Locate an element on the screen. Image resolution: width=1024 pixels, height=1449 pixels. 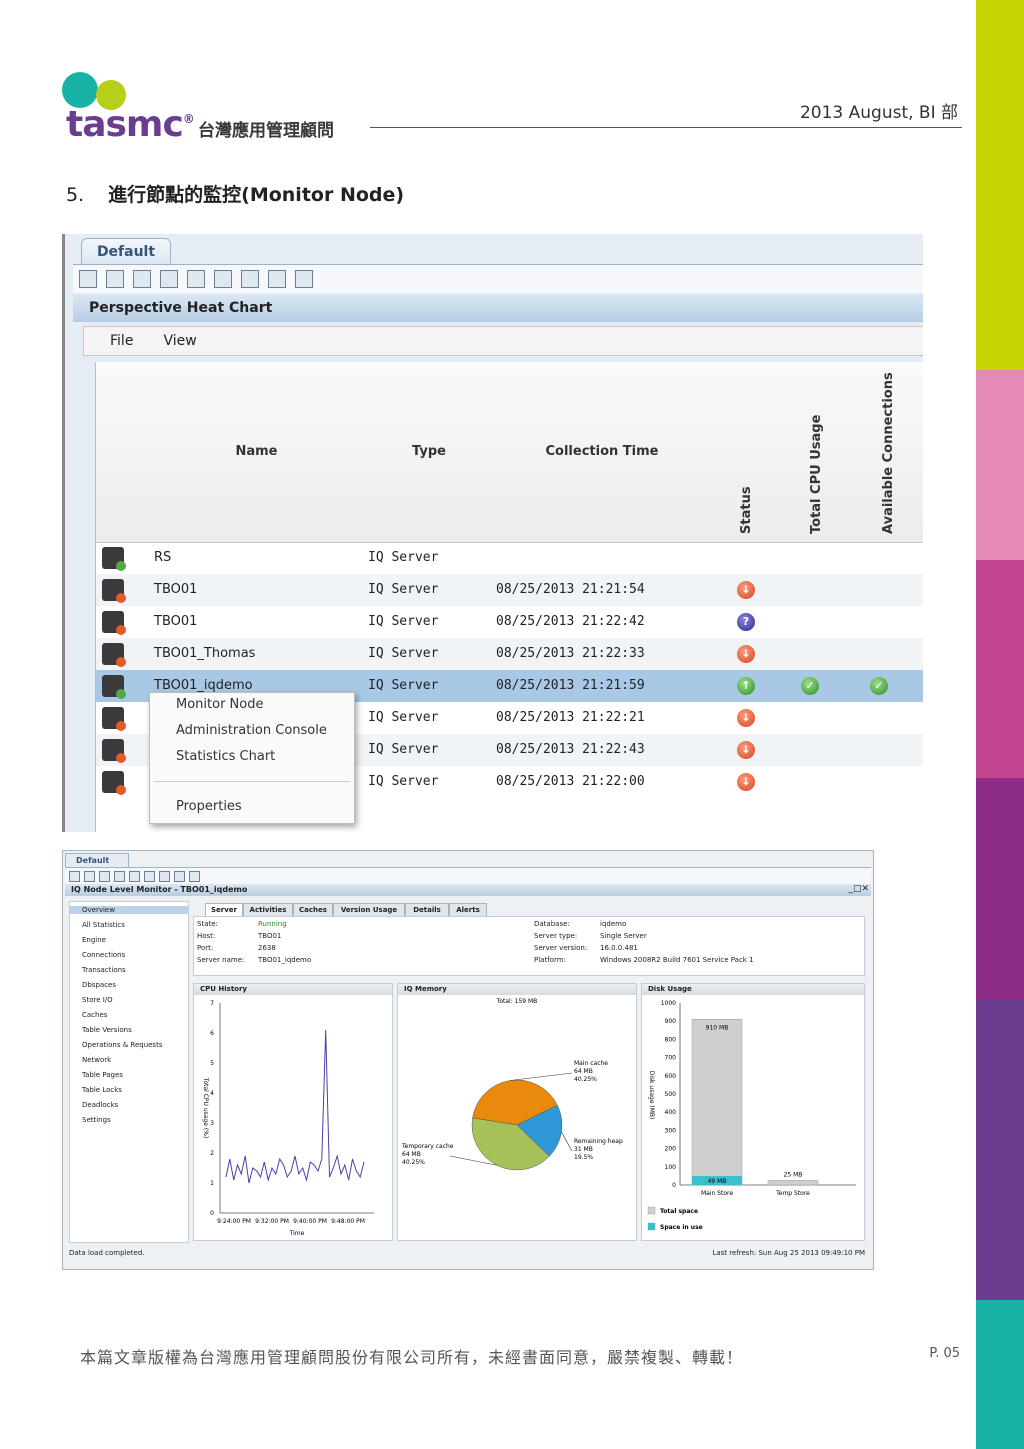
sidebar-item: Deadlocks is located at coordinates (100, 1105).